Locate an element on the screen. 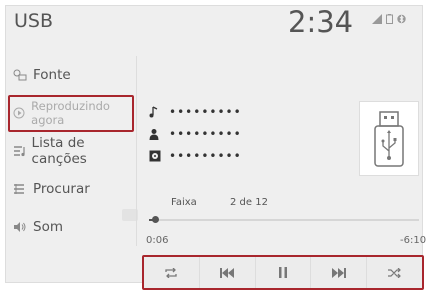 Image resolution: width=428 pixels, height=290 pixels. shuffle-button is located at coordinates (394, 272).